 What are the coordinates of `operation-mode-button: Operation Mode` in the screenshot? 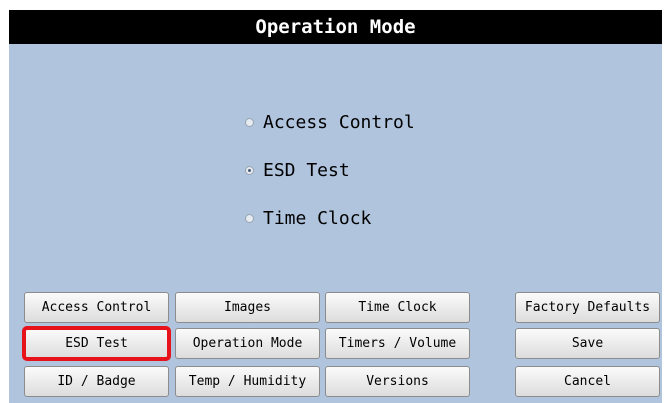 It's located at (247, 343).